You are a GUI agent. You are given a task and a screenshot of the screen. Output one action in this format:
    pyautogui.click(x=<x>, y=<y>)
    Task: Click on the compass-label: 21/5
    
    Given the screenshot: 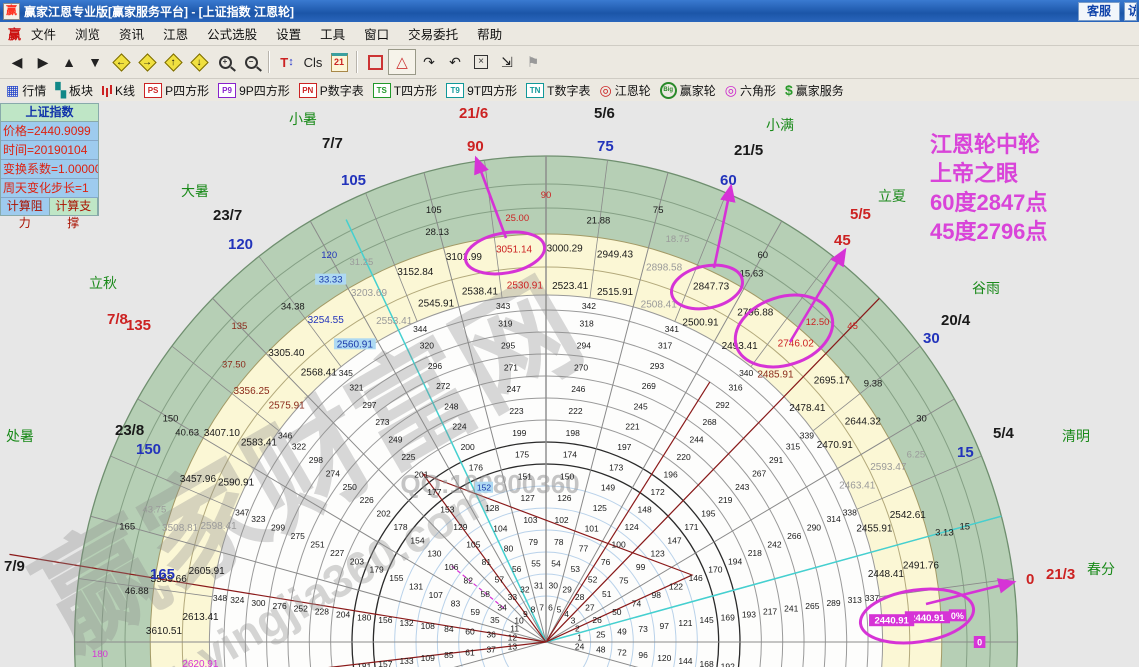 What is the action you would take?
    pyautogui.click(x=748, y=150)
    